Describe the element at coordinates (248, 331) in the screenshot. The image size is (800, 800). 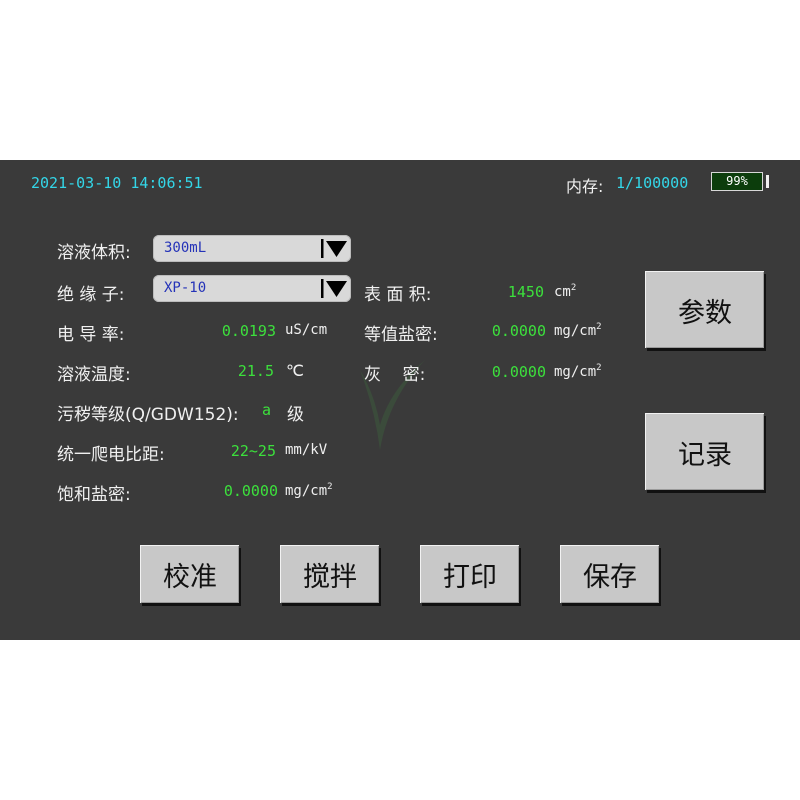
I see `conductivity-value: 0.0193` at that location.